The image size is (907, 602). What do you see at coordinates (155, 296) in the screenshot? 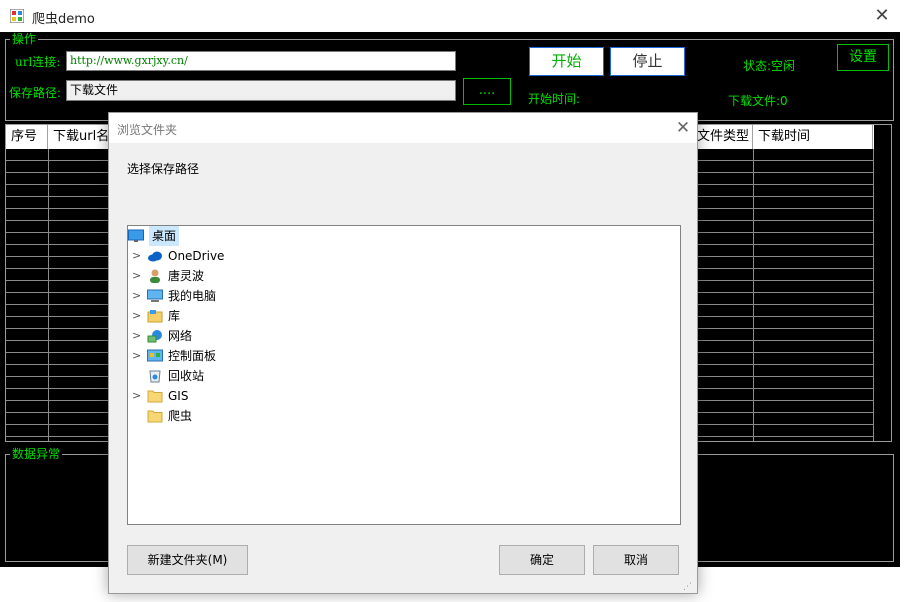
I see `computer-icon` at bounding box center [155, 296].